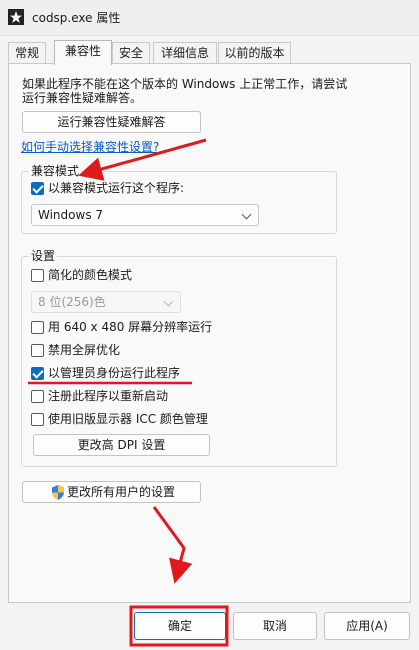  I want to click on intro-text-line1: 如果此程序不能在这个版本的 Windows 上正常工作，请尝试, so click(185, 84).